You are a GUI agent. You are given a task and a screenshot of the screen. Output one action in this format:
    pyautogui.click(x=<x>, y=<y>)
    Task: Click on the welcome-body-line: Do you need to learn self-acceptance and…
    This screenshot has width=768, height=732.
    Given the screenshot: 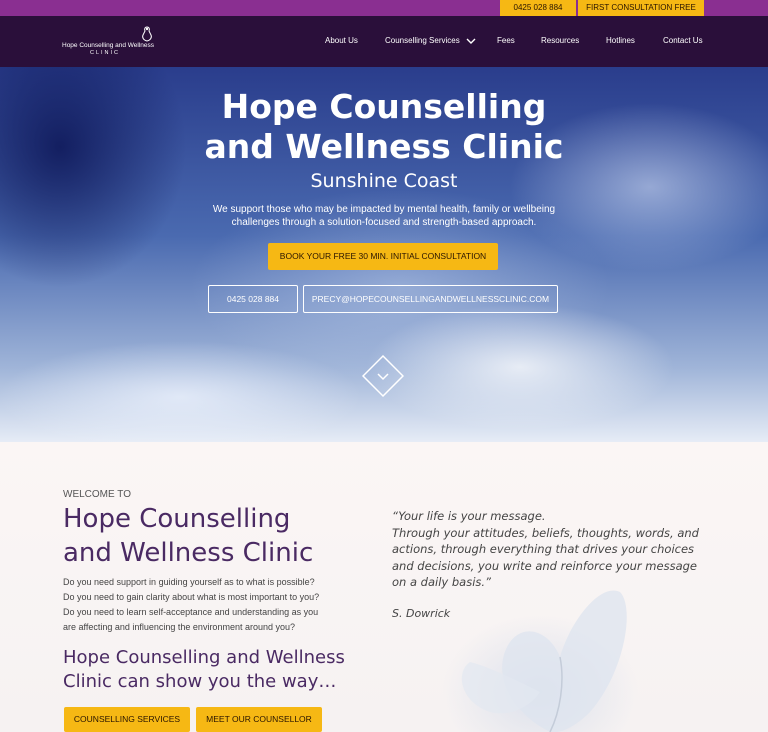 What is the action you would take?
    pyautogui.click(x=191, y=612)
    